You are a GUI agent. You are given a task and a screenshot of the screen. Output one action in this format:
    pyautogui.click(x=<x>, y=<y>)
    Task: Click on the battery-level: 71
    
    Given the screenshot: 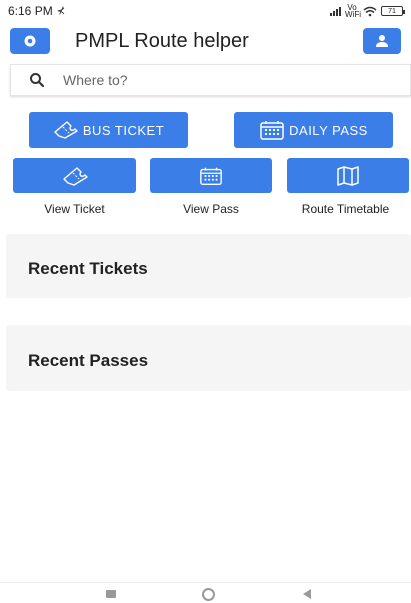 What is the action you would take?
    pyautogui.click(x=392, y=11)
    